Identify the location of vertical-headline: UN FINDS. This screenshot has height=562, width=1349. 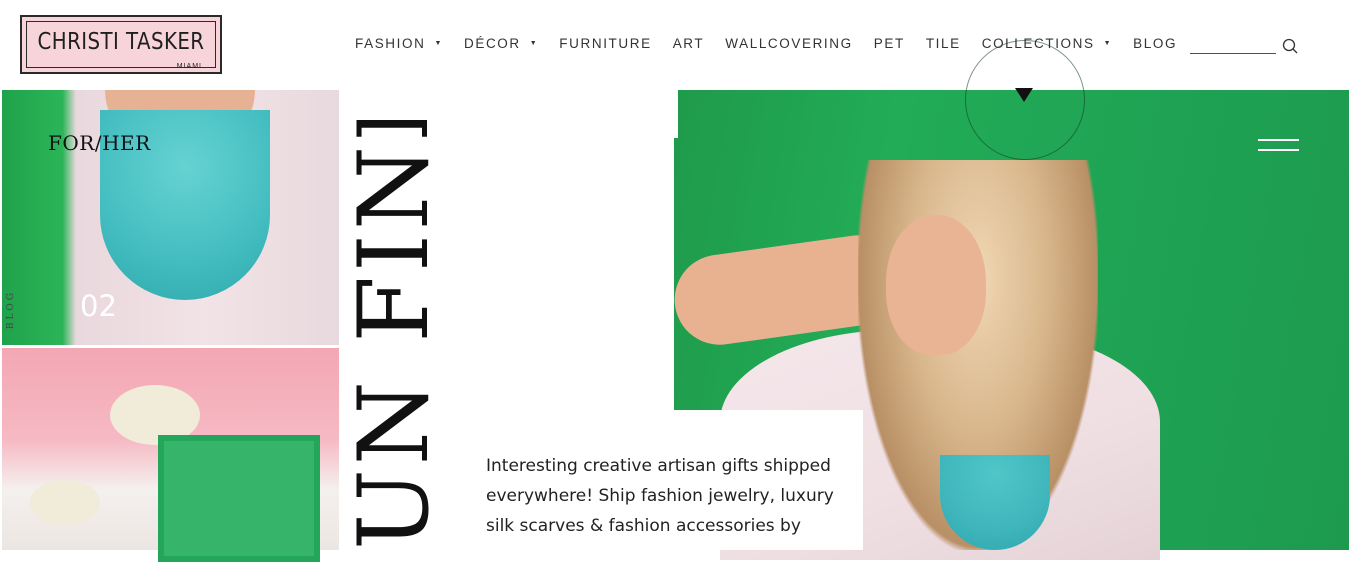
(394, 335).